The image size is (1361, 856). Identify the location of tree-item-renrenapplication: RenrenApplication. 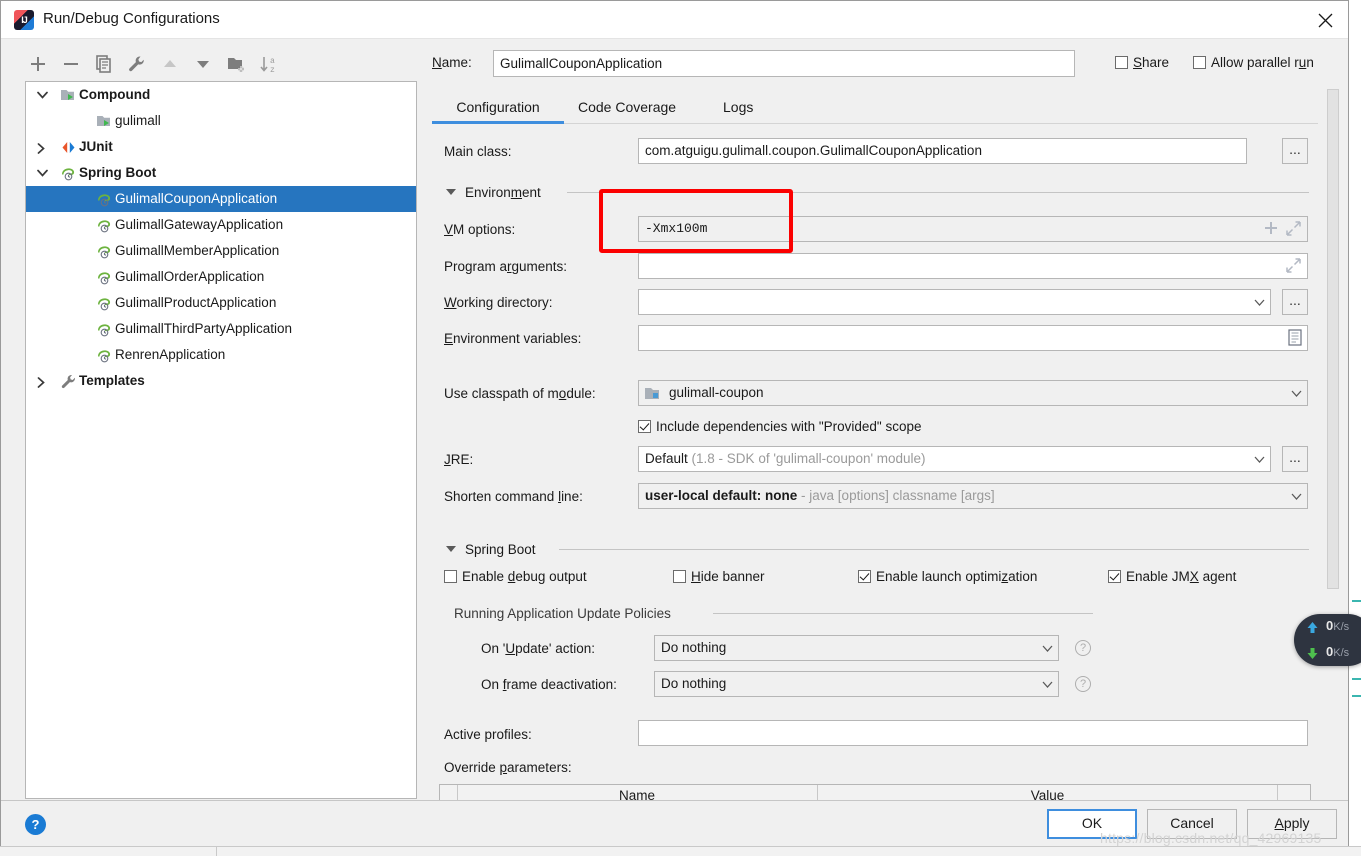
(221, 355).